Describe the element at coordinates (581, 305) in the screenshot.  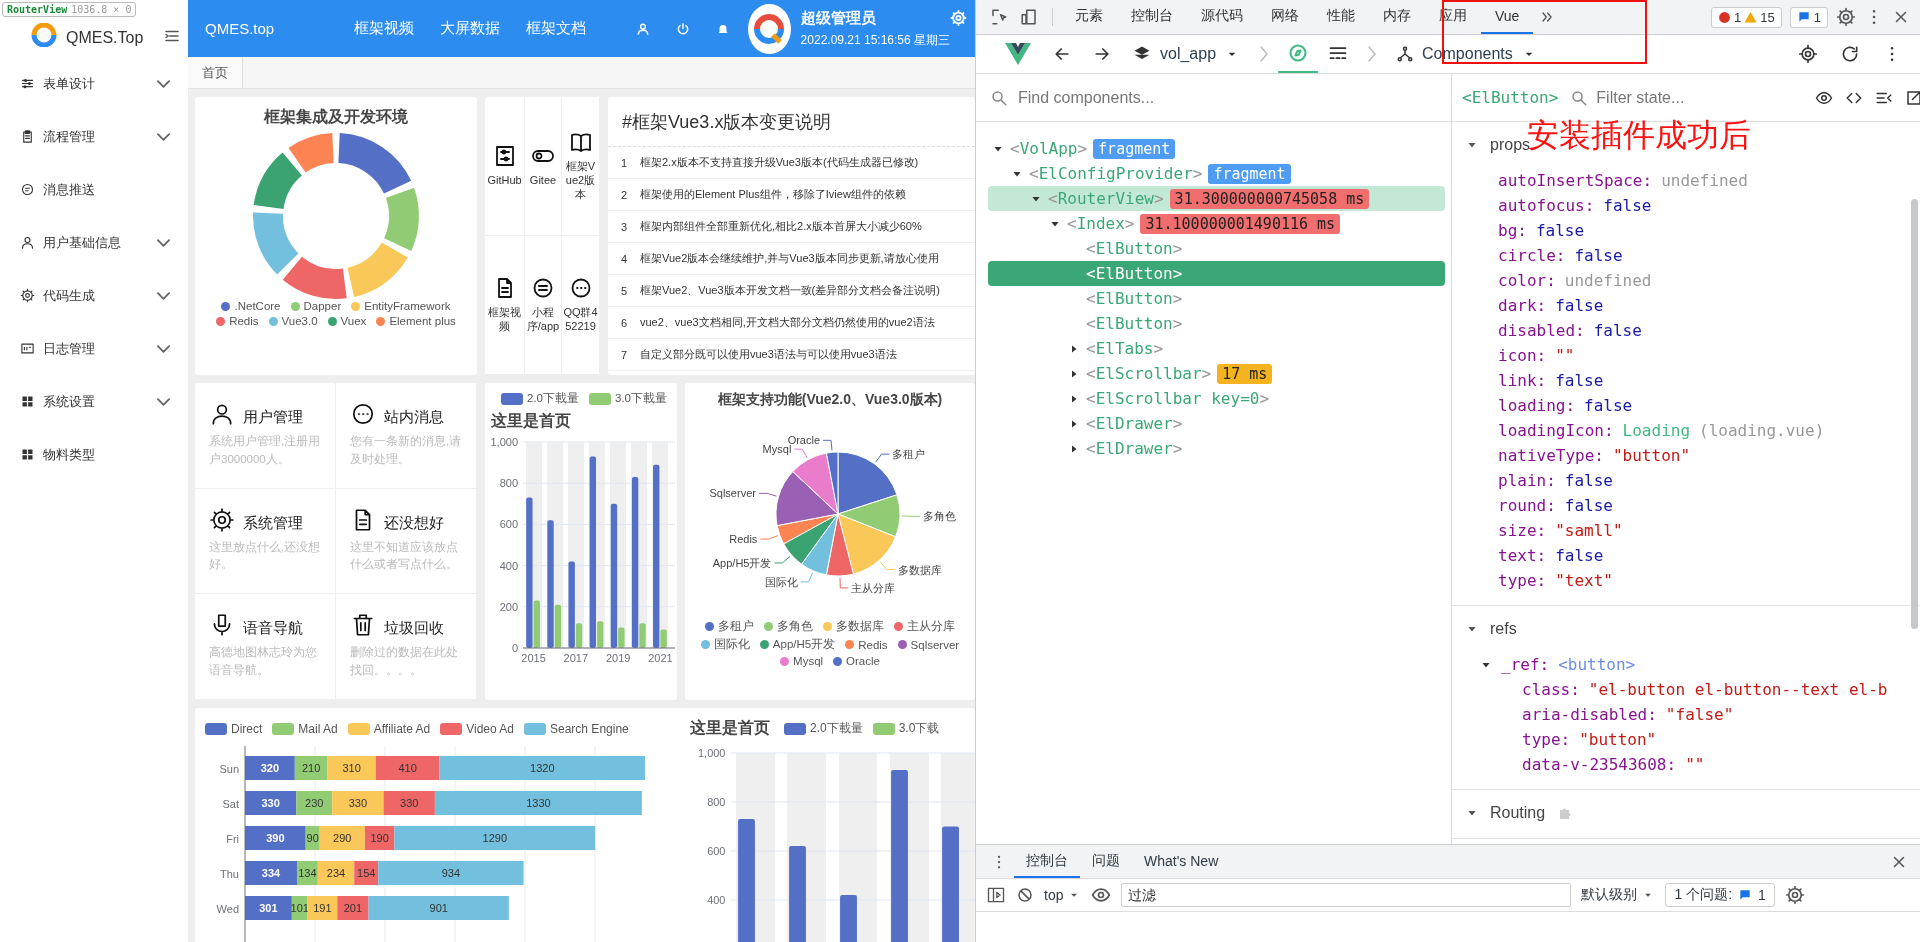
I see `link-tile: QQ群452219` at that location.